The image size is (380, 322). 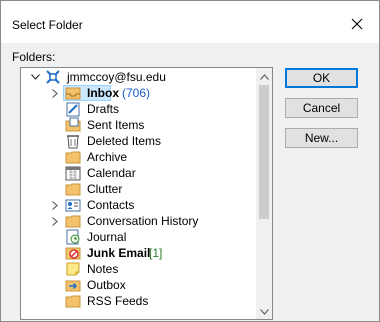 I want to click on tree-item-calendar: Calendar, so click(x=138, y=173).